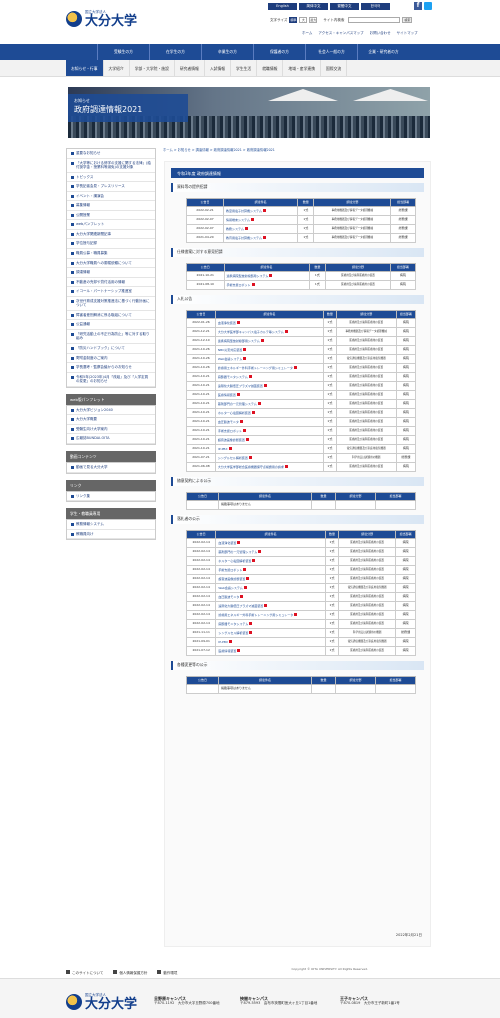 The width and height of the screenshot is (500, 1018). I want to click on sidebar-item: 令和5年(2023年)4月「改組」及び「入学定員の変更」のお知らせ, so click(111, 380).